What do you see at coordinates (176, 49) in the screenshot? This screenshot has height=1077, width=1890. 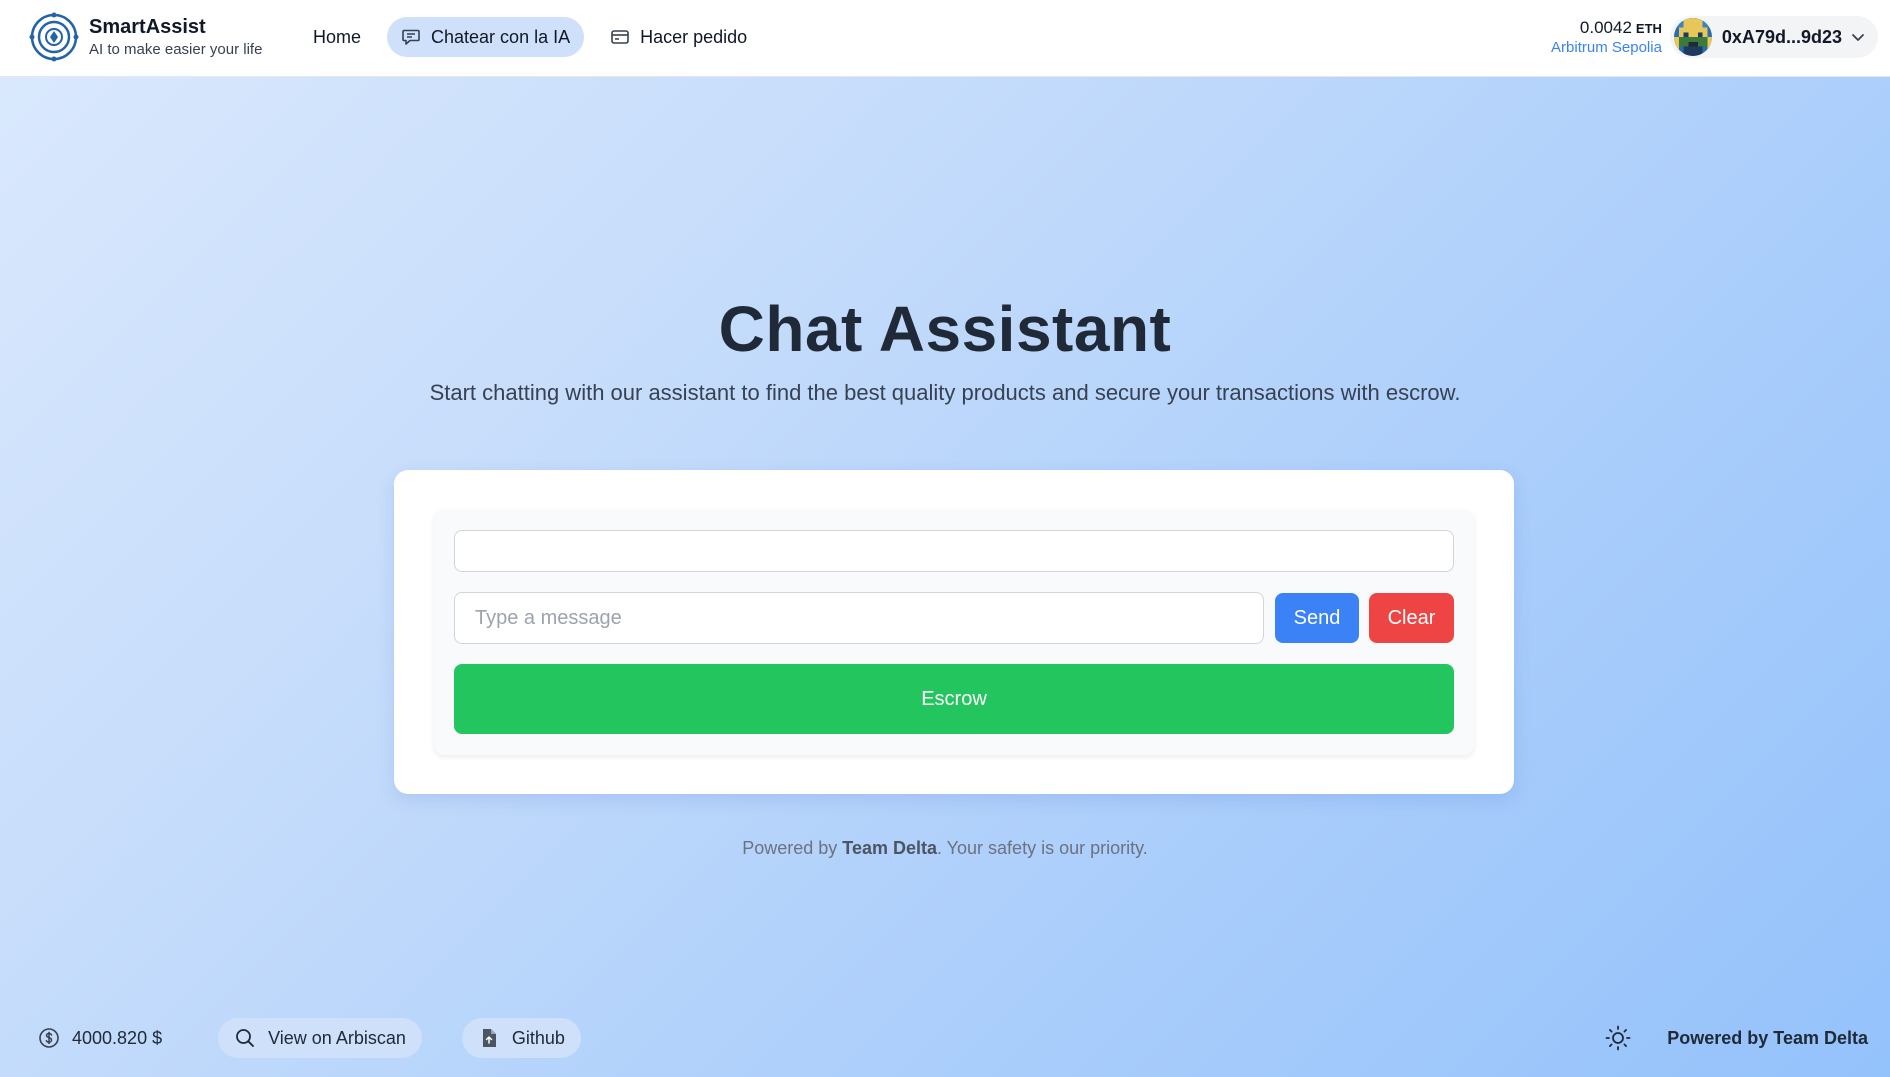 I see `brand-tagline: AI to make easier your life` at bounding box center [176, 49].